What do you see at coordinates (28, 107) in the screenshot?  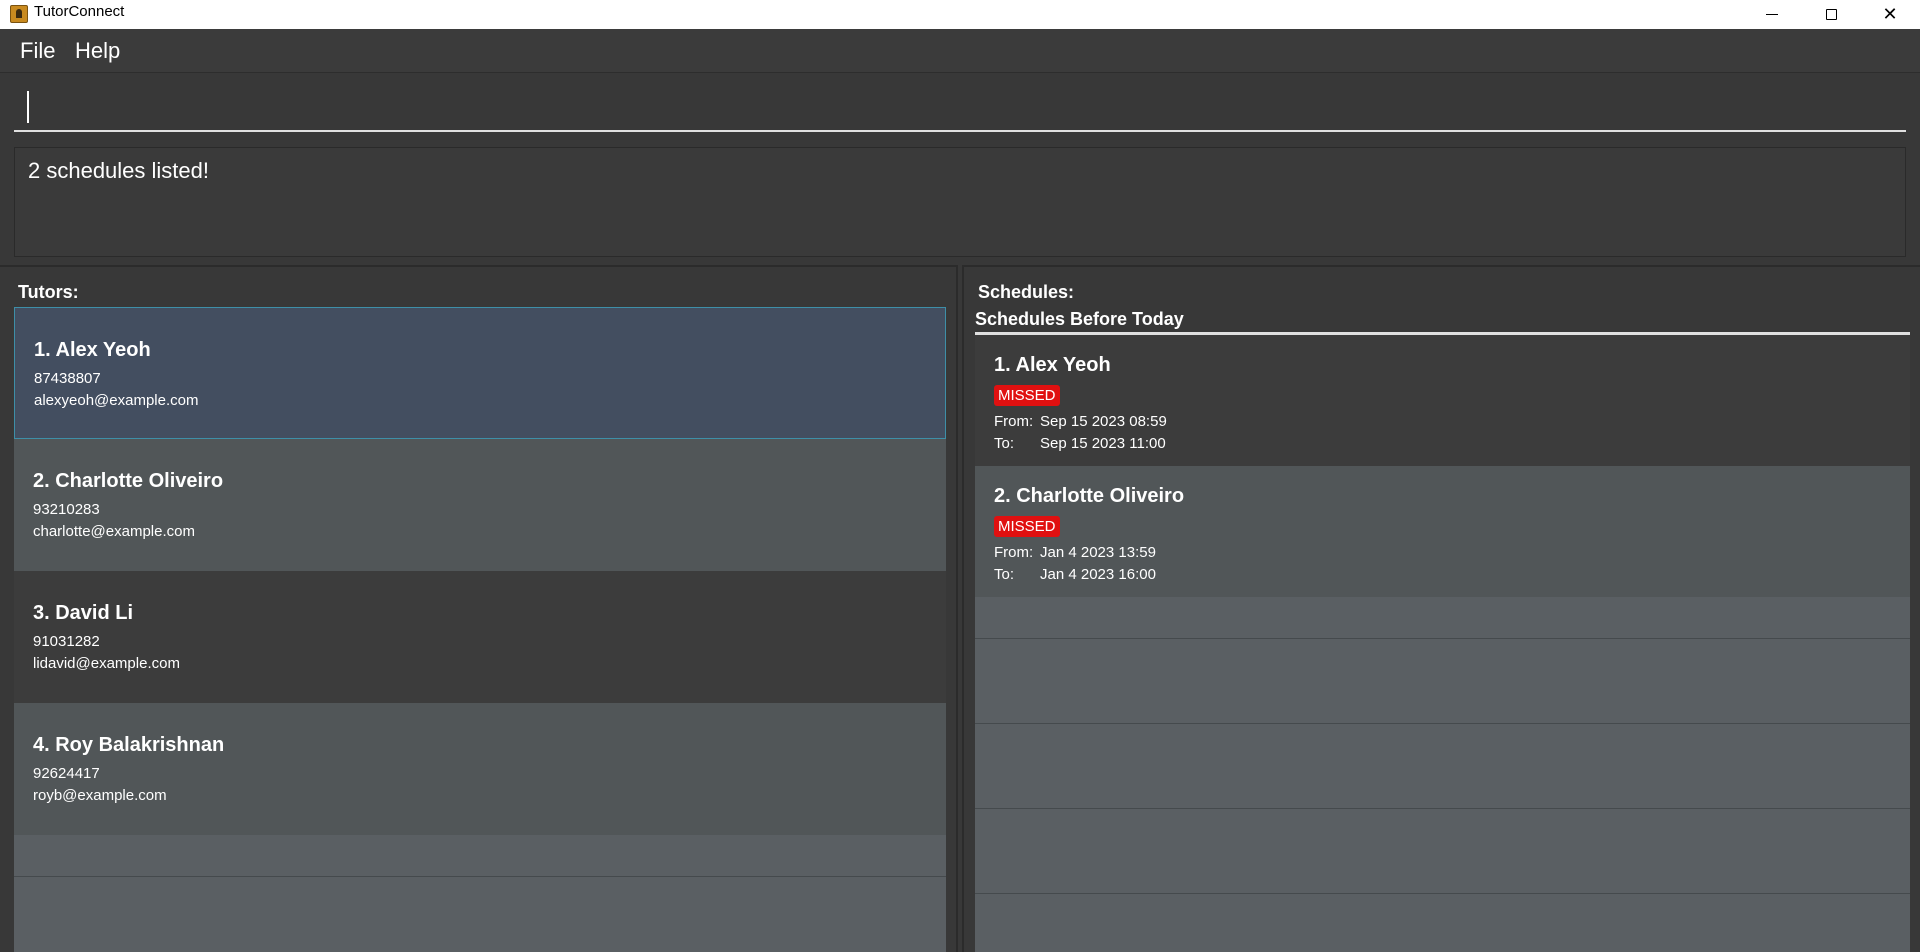 I see `text-caret` at bounding box center [28, 107].